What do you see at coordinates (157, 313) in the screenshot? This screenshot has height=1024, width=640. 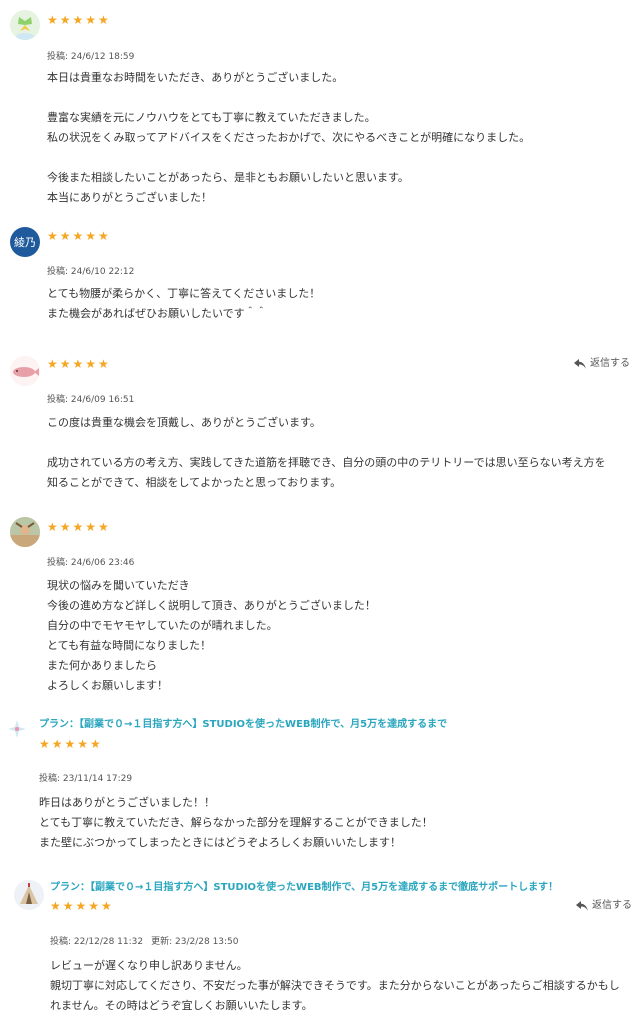 I see `review-line: また機会があればぜひお願いしたいです＾＾` at bounding box center [157, 313].